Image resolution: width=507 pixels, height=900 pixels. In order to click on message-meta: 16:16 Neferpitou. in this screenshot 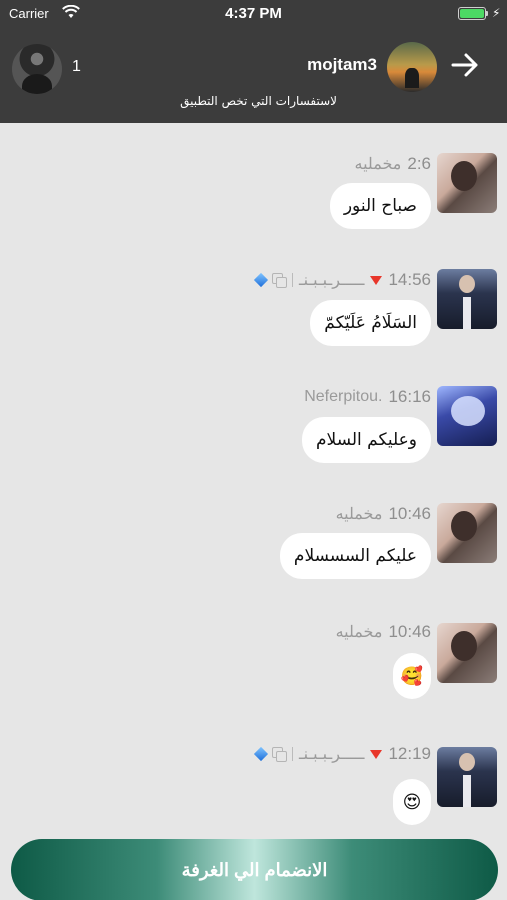, I will do `click(367, 397)`.